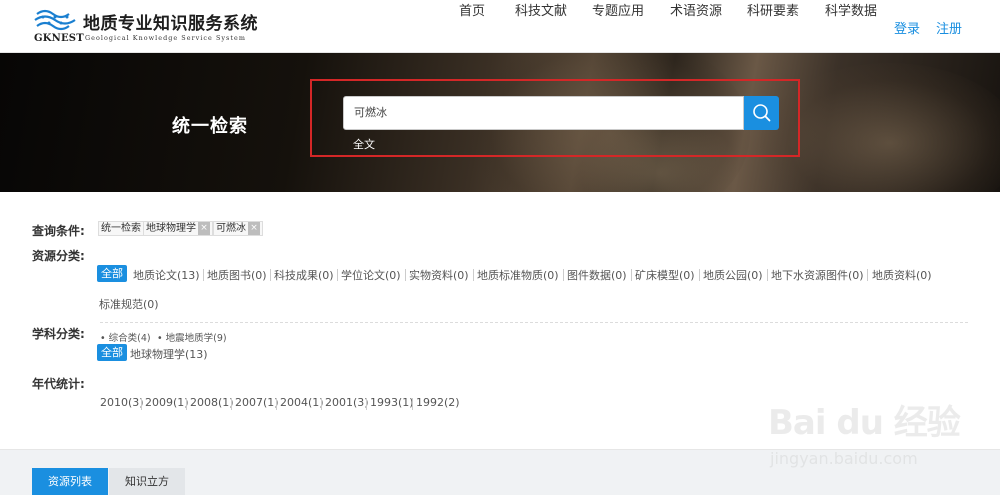  I want to click on resource-option: 学位论文(0), so click(371, 275).